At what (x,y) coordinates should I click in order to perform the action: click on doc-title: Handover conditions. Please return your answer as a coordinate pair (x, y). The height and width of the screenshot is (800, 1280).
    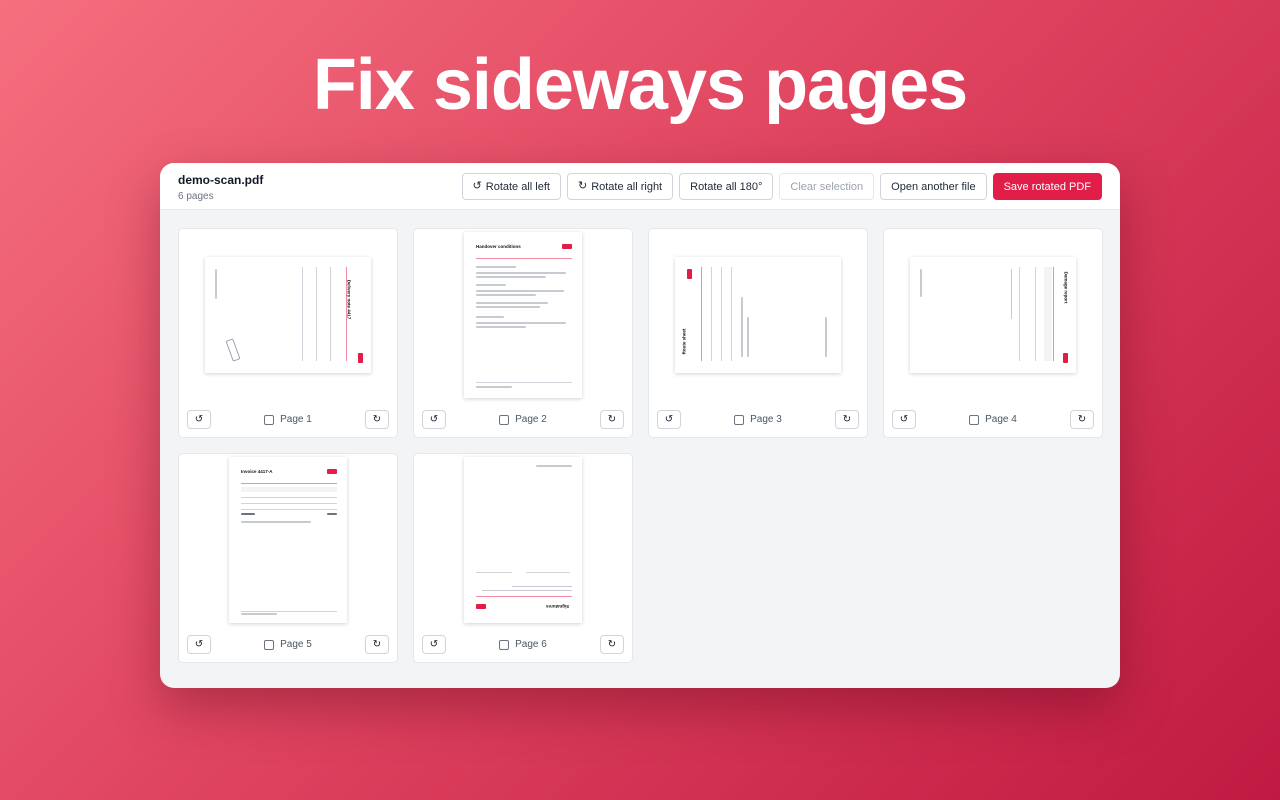
    Looking at the image, I should click on (498, 246).